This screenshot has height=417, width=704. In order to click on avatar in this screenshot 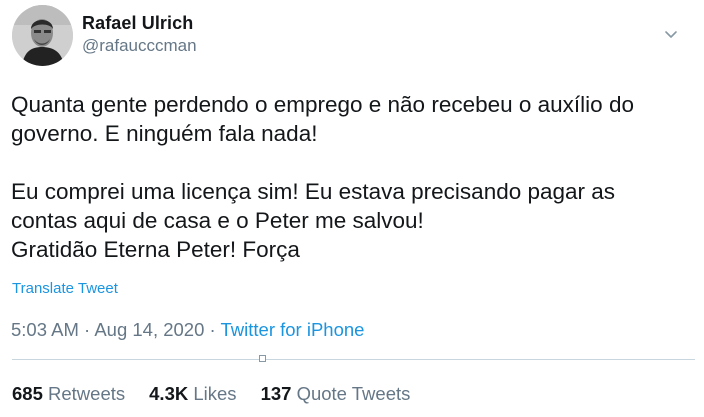, I will do `click(42, 35)`.